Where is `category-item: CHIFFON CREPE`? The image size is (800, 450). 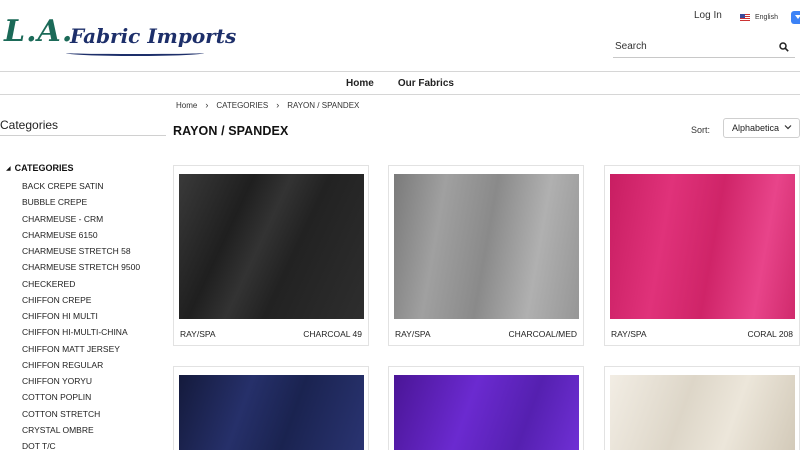 category-item: CHIFFON CREPE is located at coordinates (83, 300).